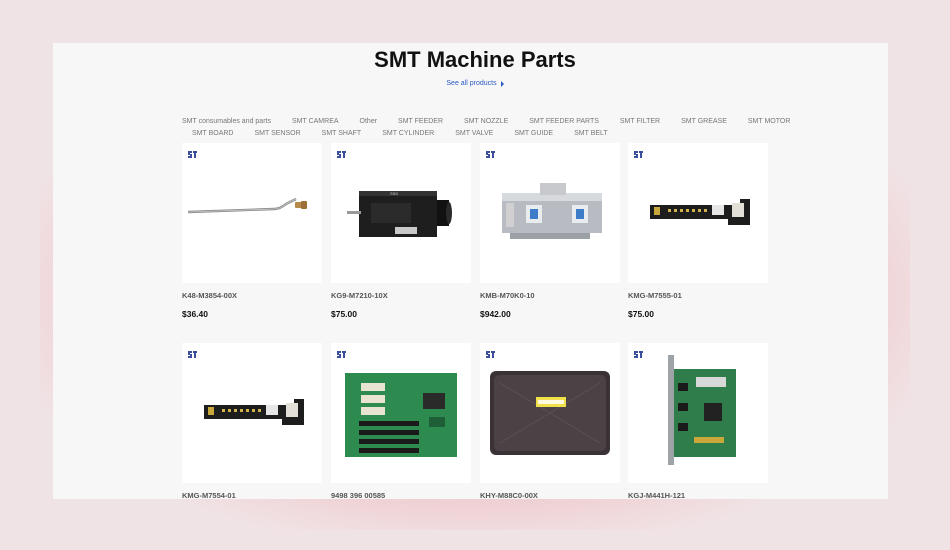 This screenshot has height=550, width=950. I want to click on product-card: KMB-M70K0-10 $942.00, so click(550, 231).